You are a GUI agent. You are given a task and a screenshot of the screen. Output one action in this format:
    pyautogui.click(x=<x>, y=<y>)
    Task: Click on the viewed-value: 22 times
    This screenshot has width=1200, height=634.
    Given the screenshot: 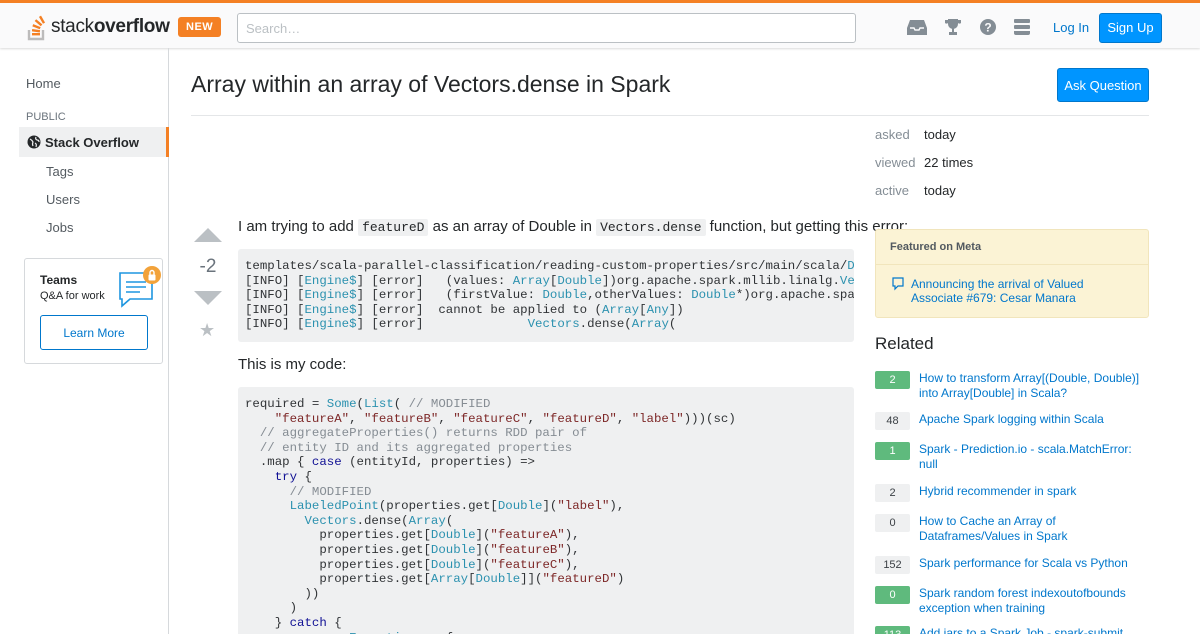 What is the action you would take?
    pyautogui.click(x=949, y=162)
    